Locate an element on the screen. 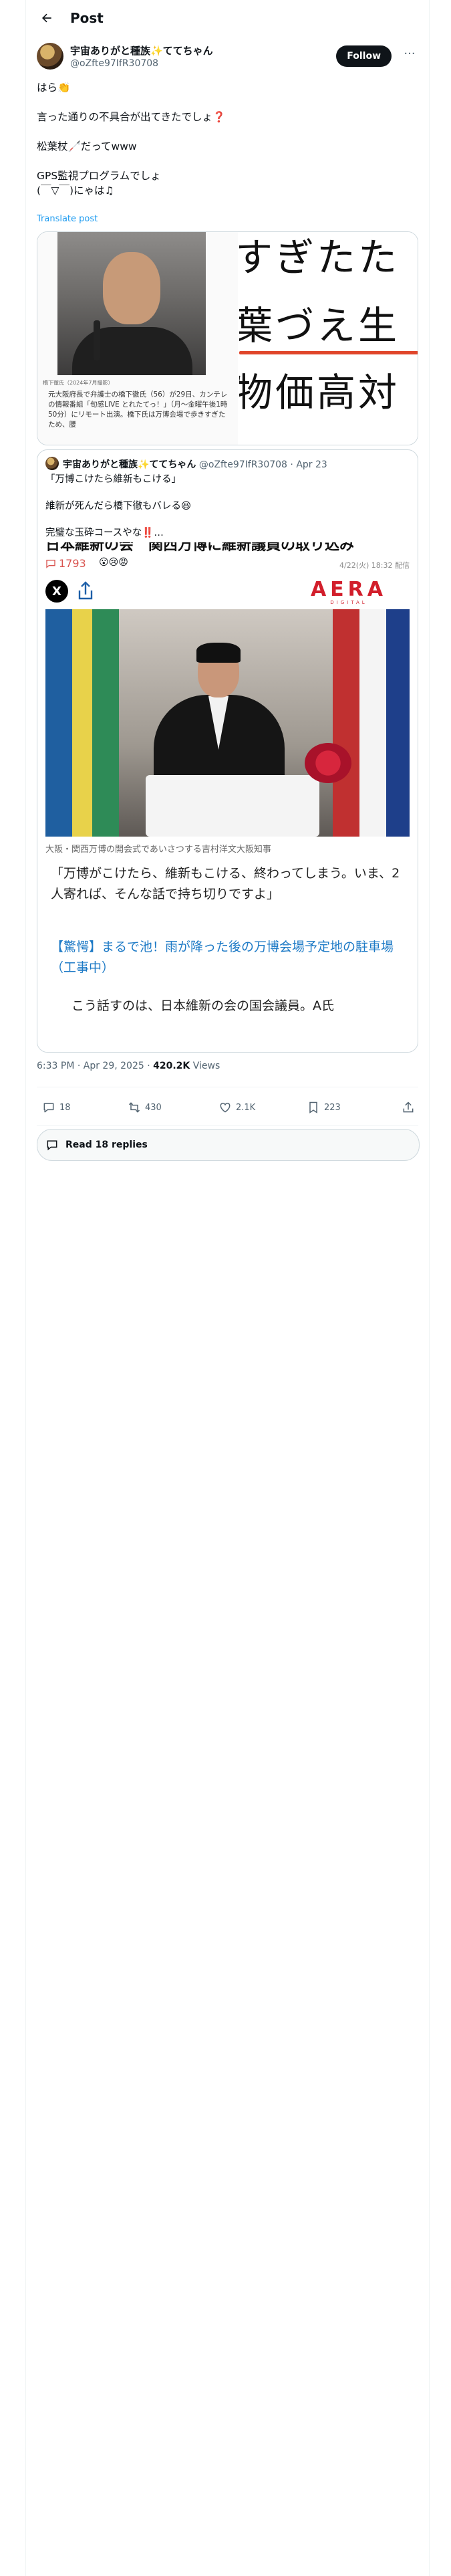 Image resolution: width=451 pixels, height=2576 pixels. headline-line: 物価高対 is located at coordinates (319, 392).